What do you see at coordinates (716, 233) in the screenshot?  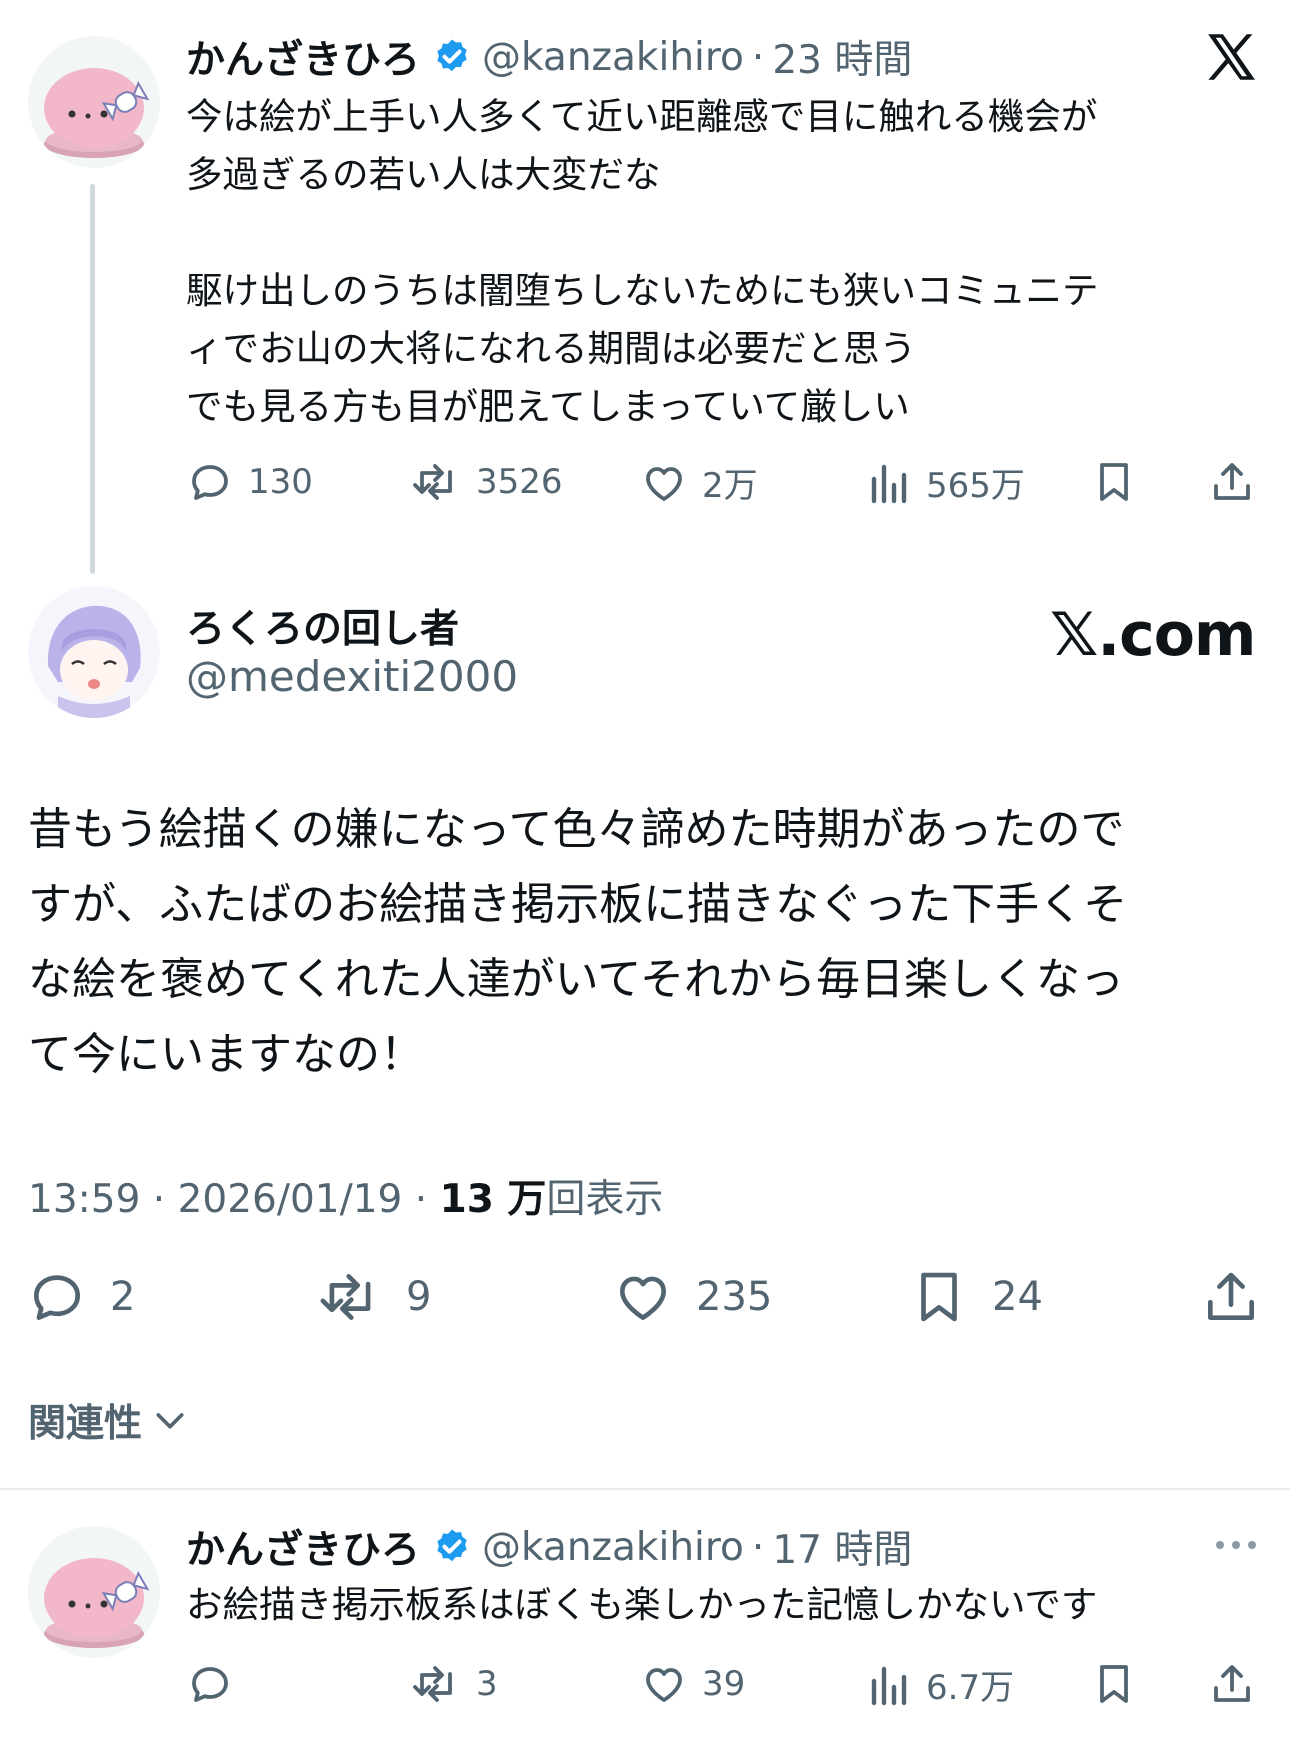 I see `text-line-blank` at bounding box center [716, 233].